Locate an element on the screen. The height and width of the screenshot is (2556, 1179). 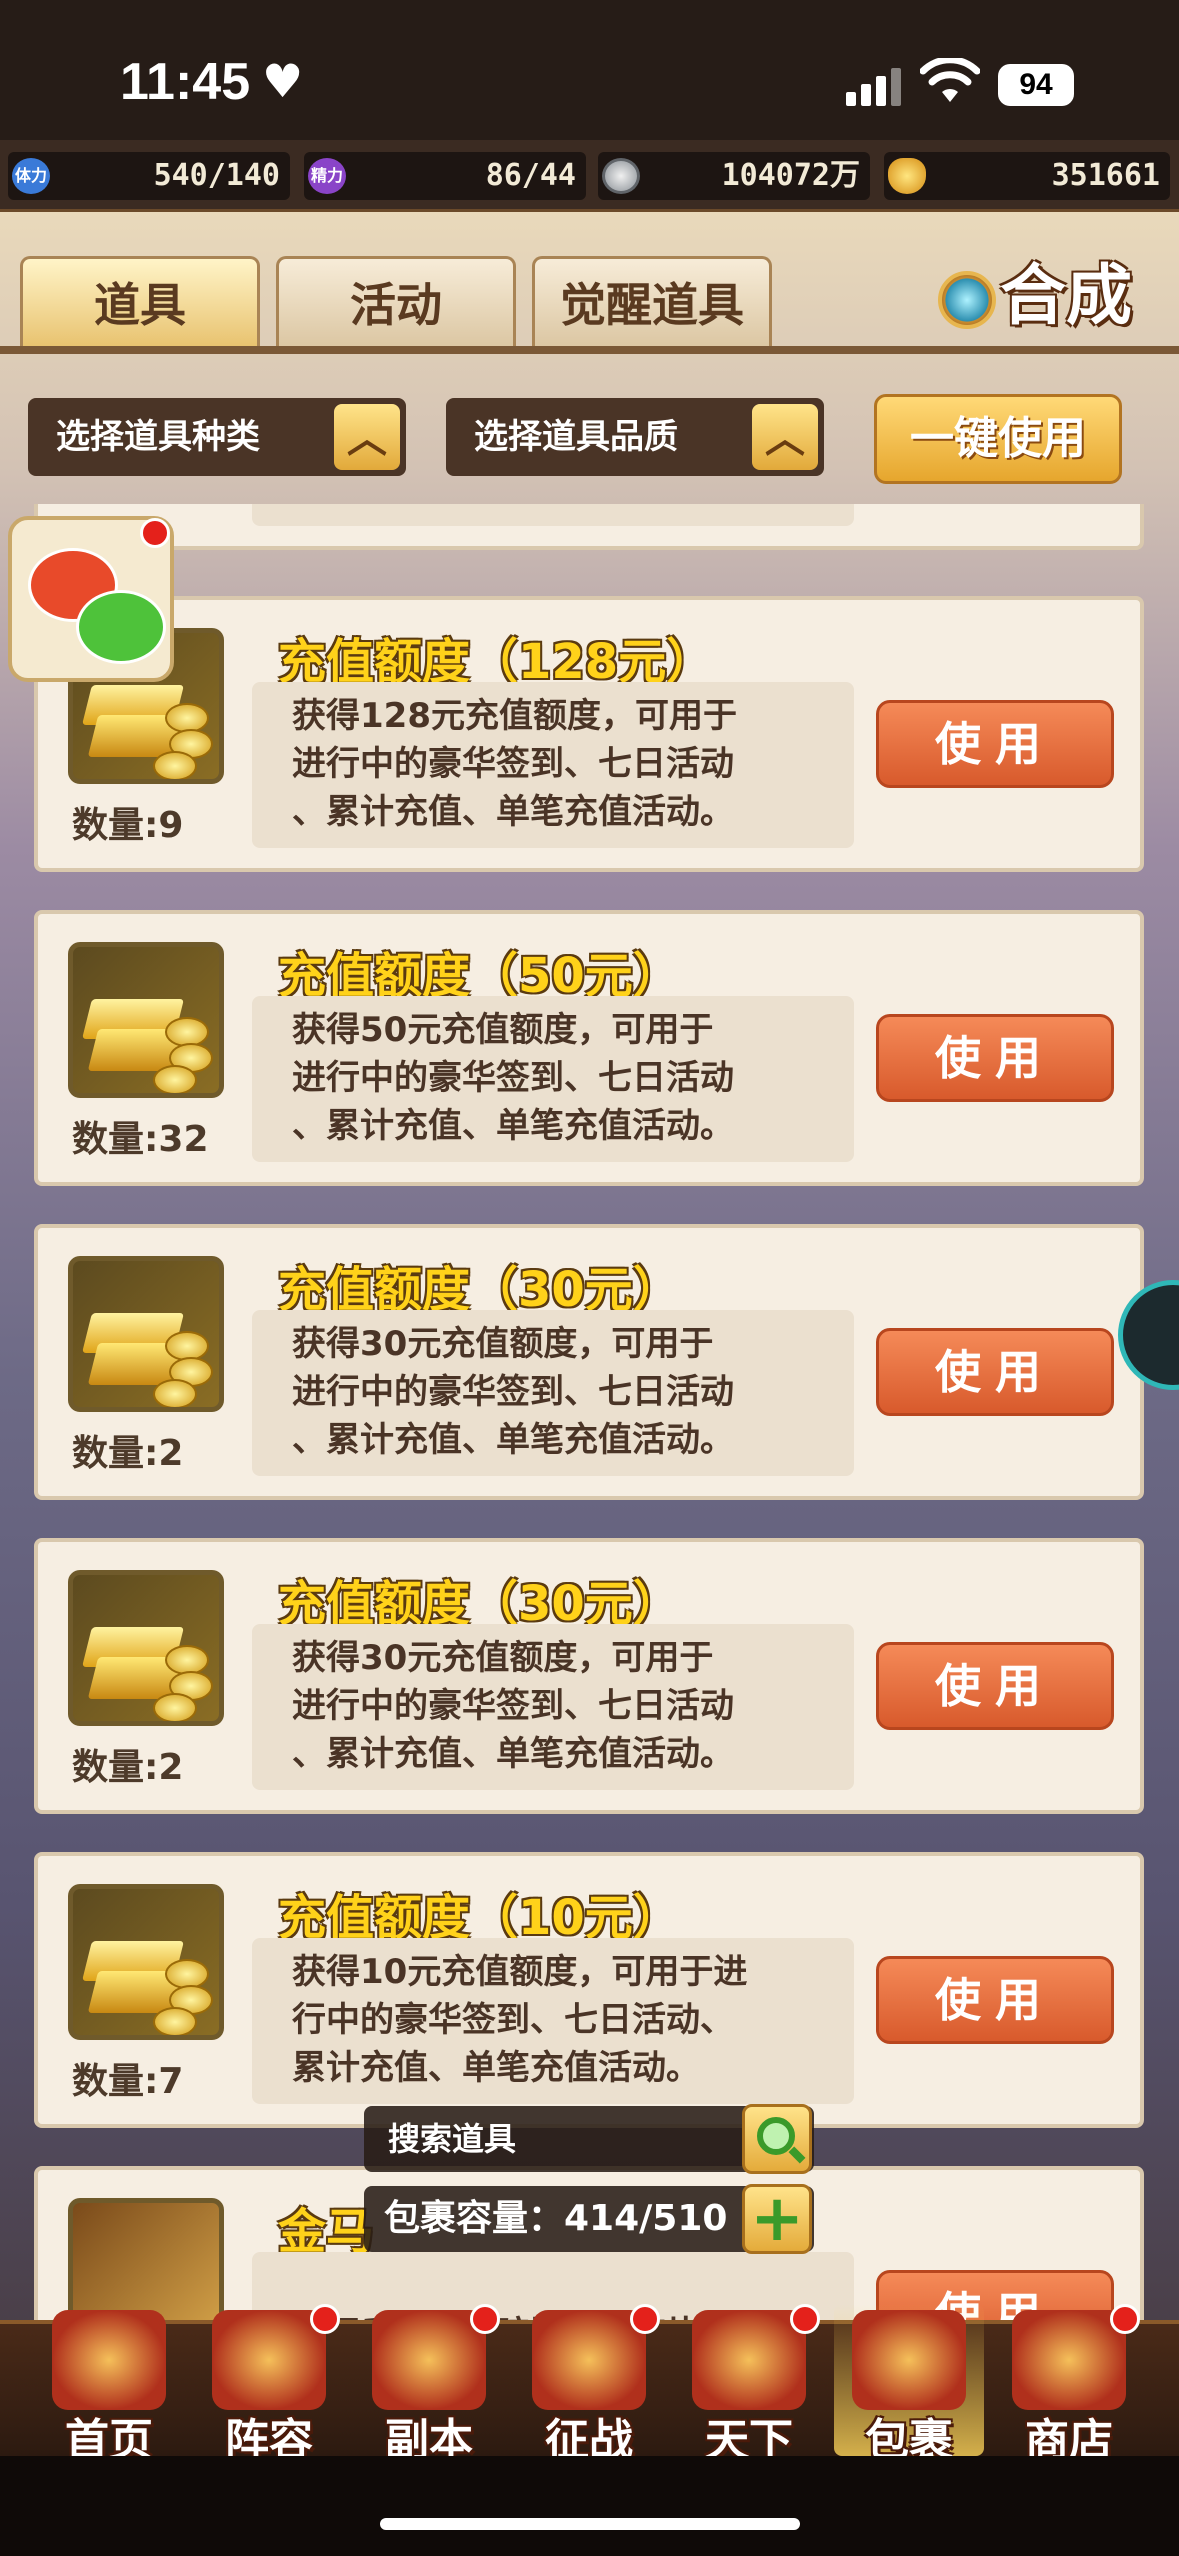
nav-bag: 包裹 is located at coordinates (909, 2385).